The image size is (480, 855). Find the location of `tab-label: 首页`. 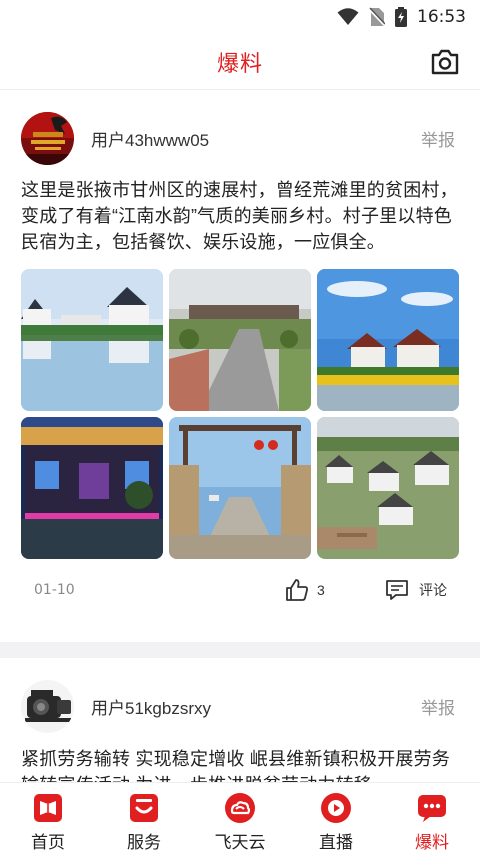

tab-label: 首页 is located at coordinates (48, 842).